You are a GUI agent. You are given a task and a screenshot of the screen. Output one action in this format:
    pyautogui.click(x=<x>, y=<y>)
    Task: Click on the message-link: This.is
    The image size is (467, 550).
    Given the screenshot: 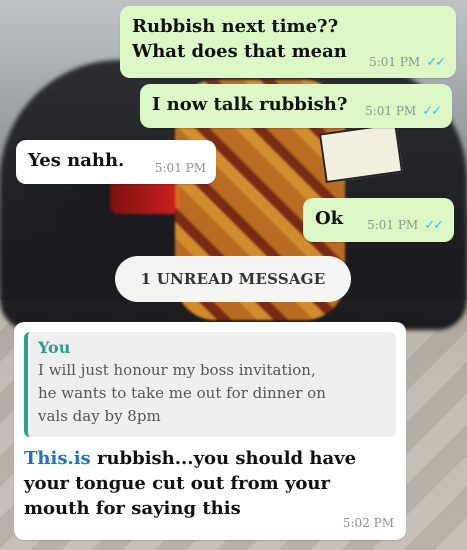 What is the action you would take?
    pyautogui.click(x=57, y=458)
    